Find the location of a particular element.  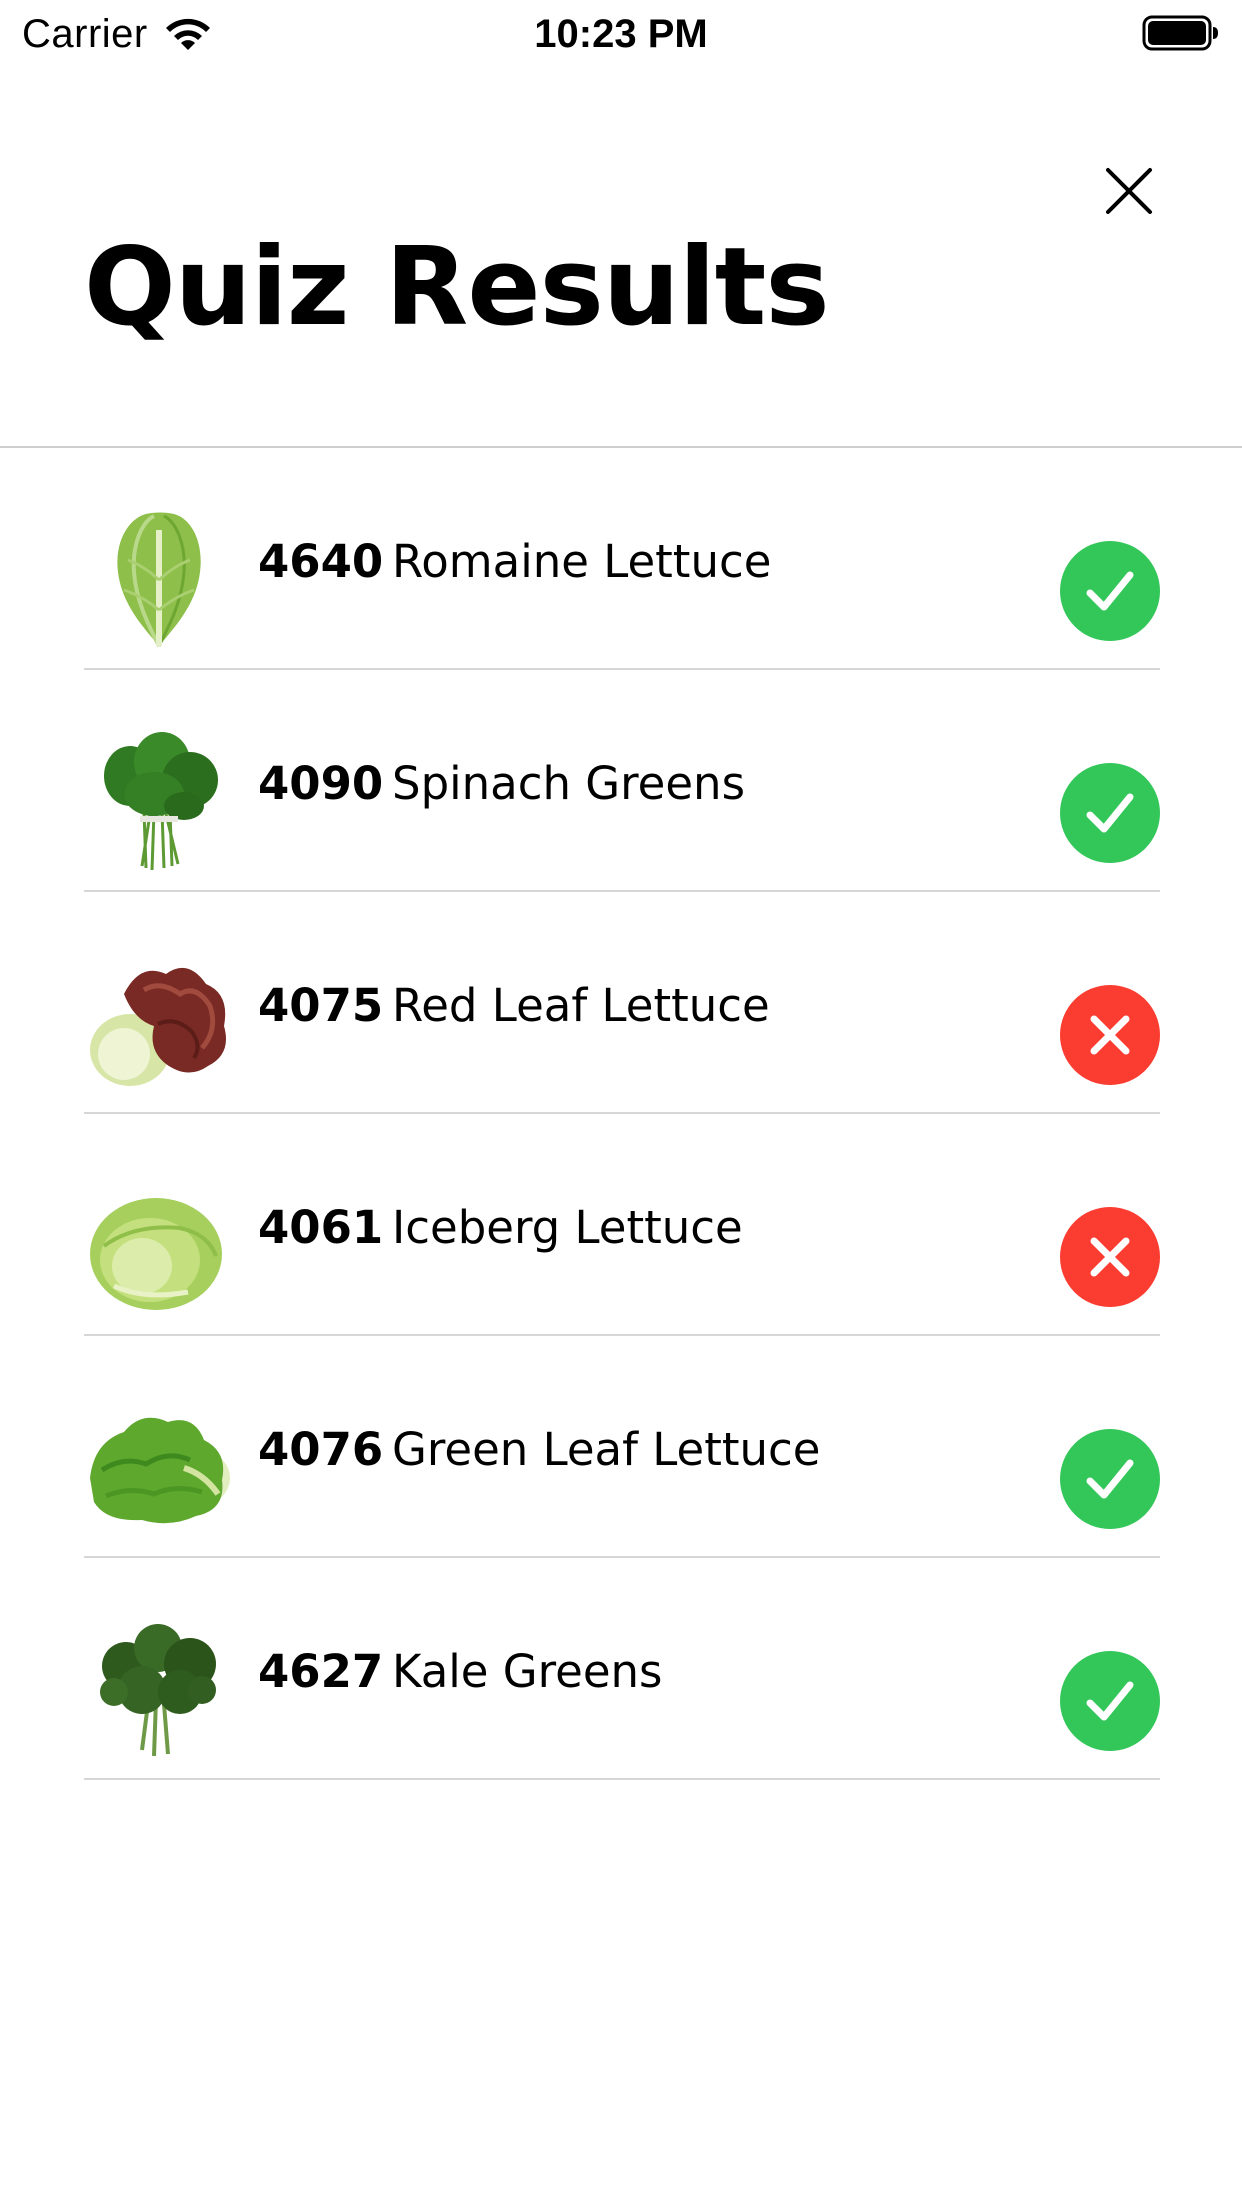

status-bar: Carrier 10:23 PM is located at coordinates (621, 34).